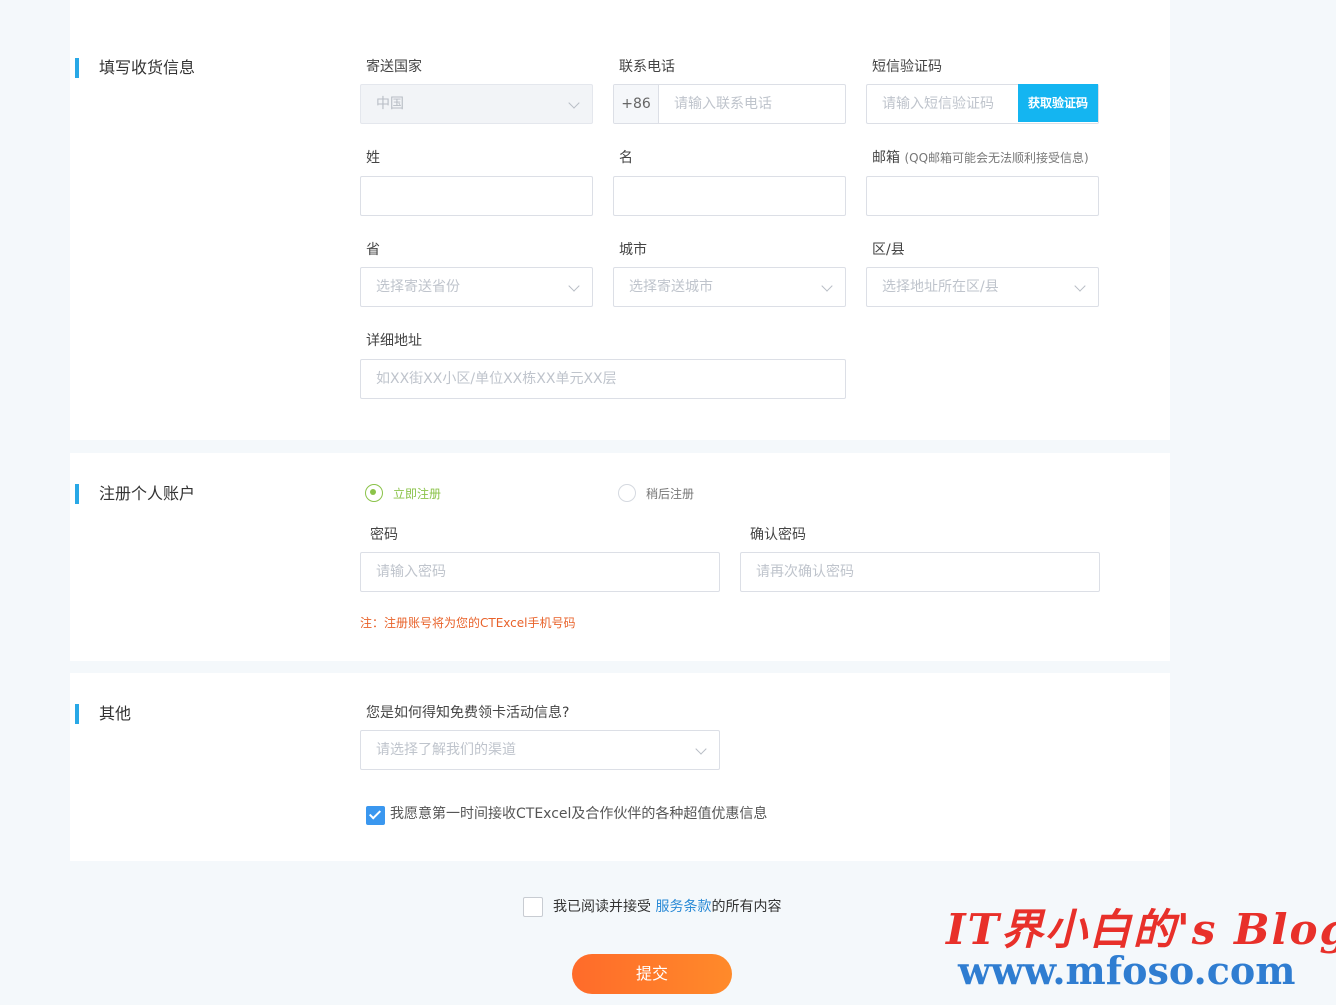  Describe the element at coordinates (683, 907) in the screenshot. I see `terms-link: 服务条款` at that location.